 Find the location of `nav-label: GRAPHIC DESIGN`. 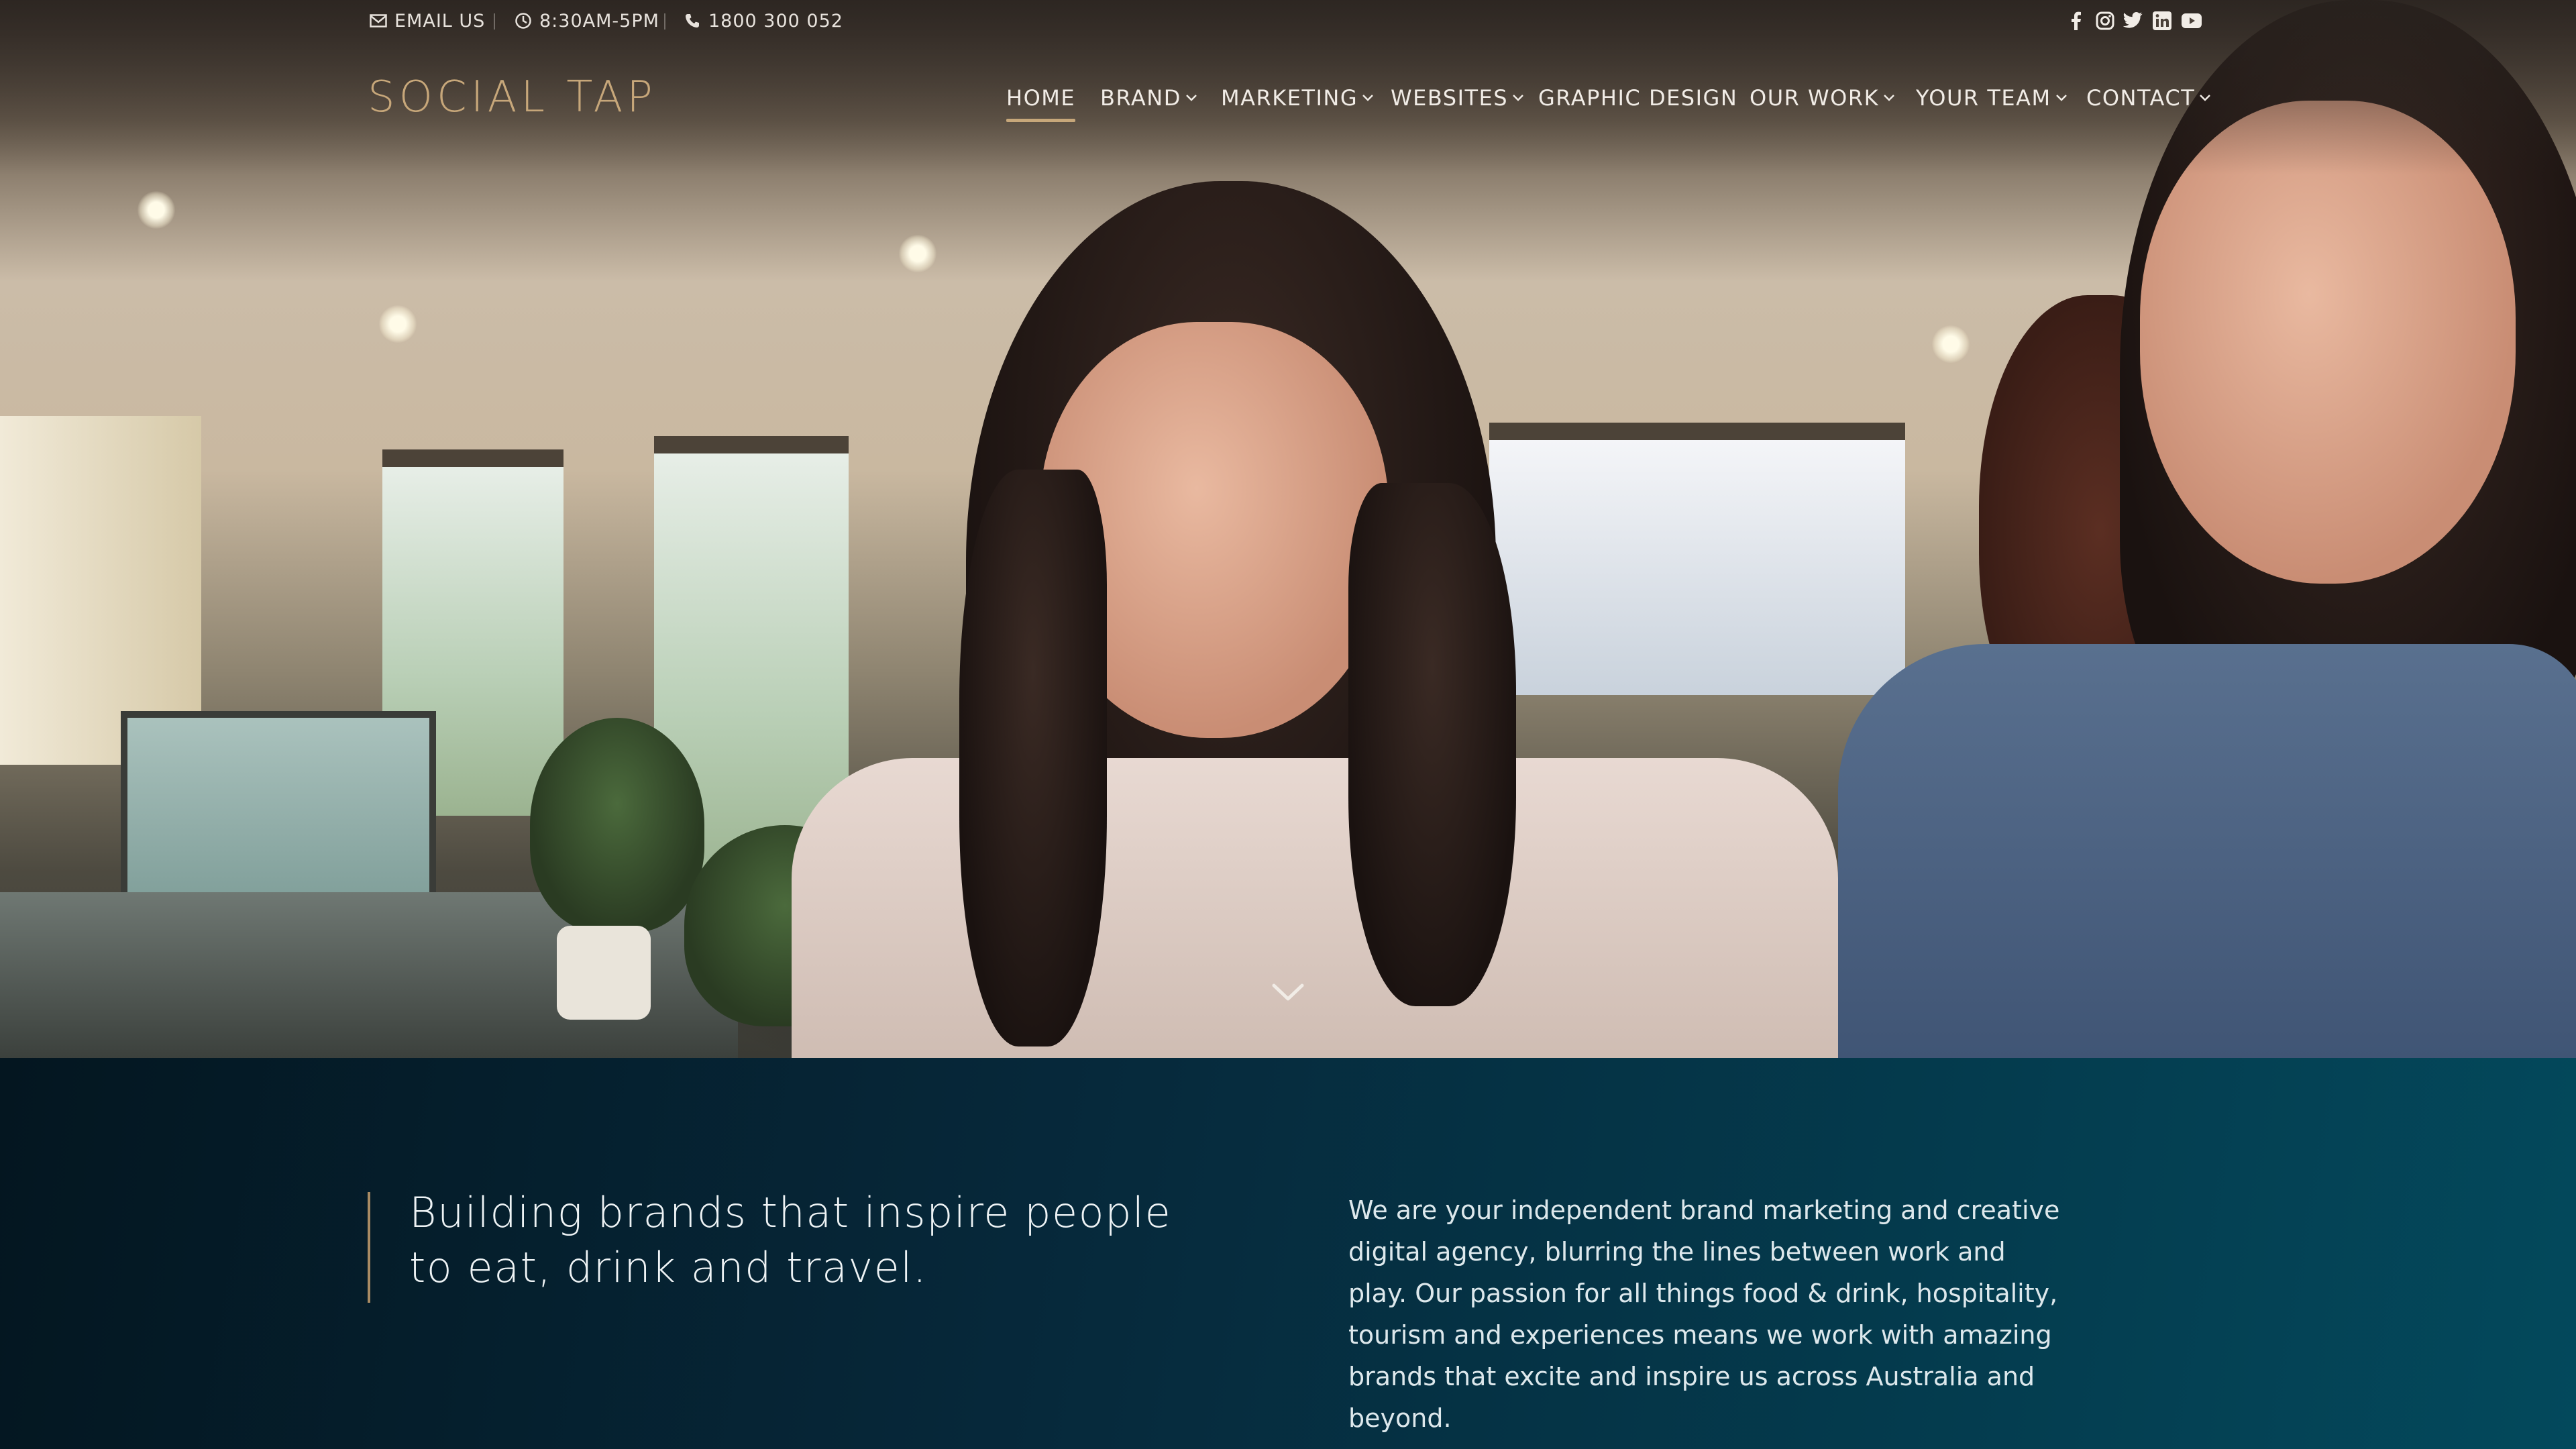

nav-label: GRAPHIC DESIGN is located at coordinates (1638, 98).